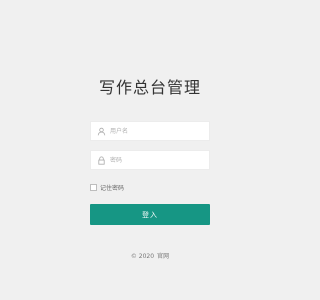 The height and width of the screenshot is (300, 320). Describe the element at coordinates (150, 214) in the screenshot. I see `login-button: 登入` at that location.